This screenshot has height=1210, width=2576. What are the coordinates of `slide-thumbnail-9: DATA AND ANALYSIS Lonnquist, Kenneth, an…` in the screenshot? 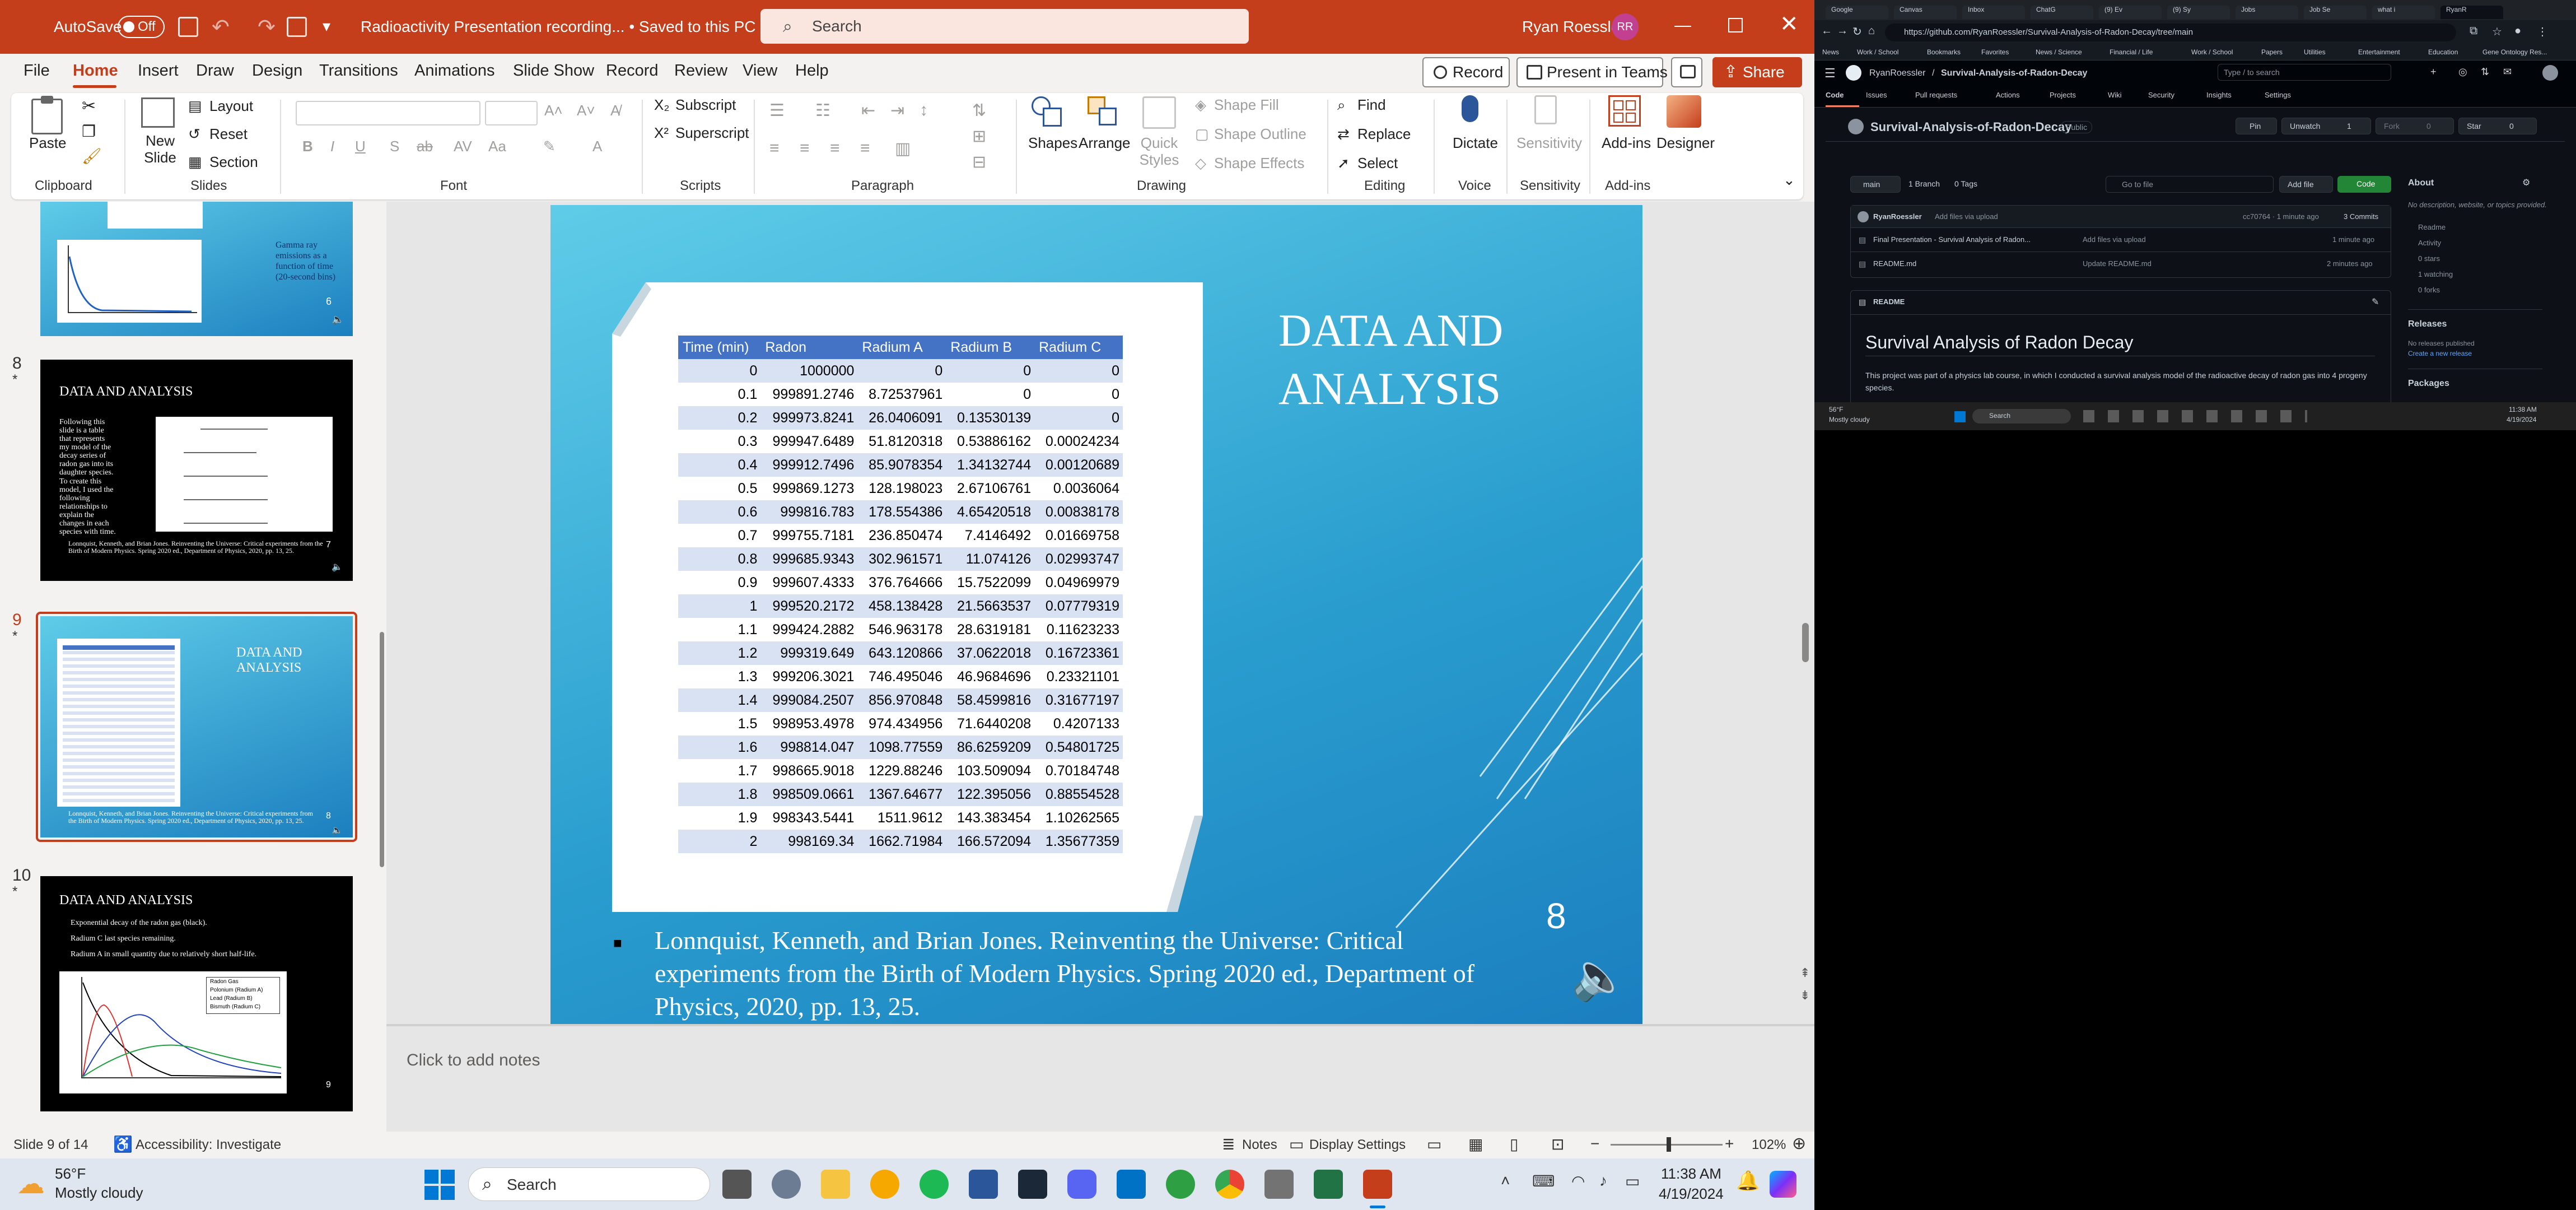 It's located at (197, 726).